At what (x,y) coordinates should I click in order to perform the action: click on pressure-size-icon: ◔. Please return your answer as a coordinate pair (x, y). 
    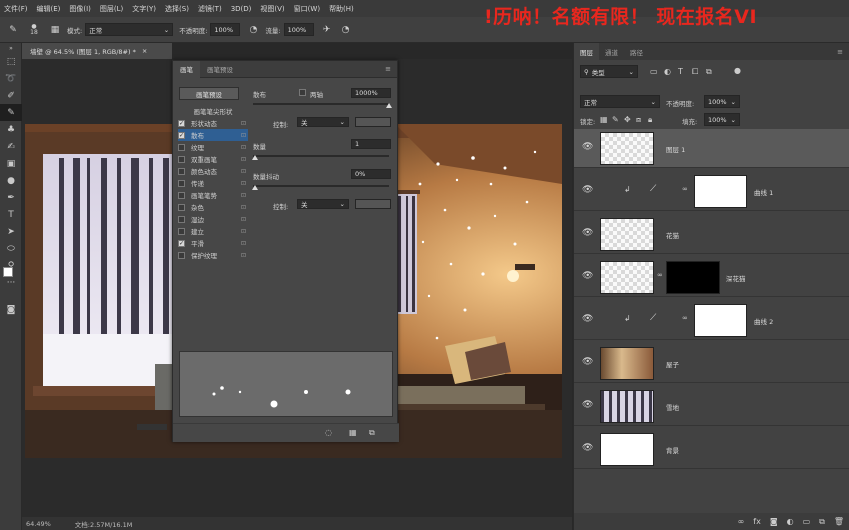
    Looking at the image, I should click on (346, 30).